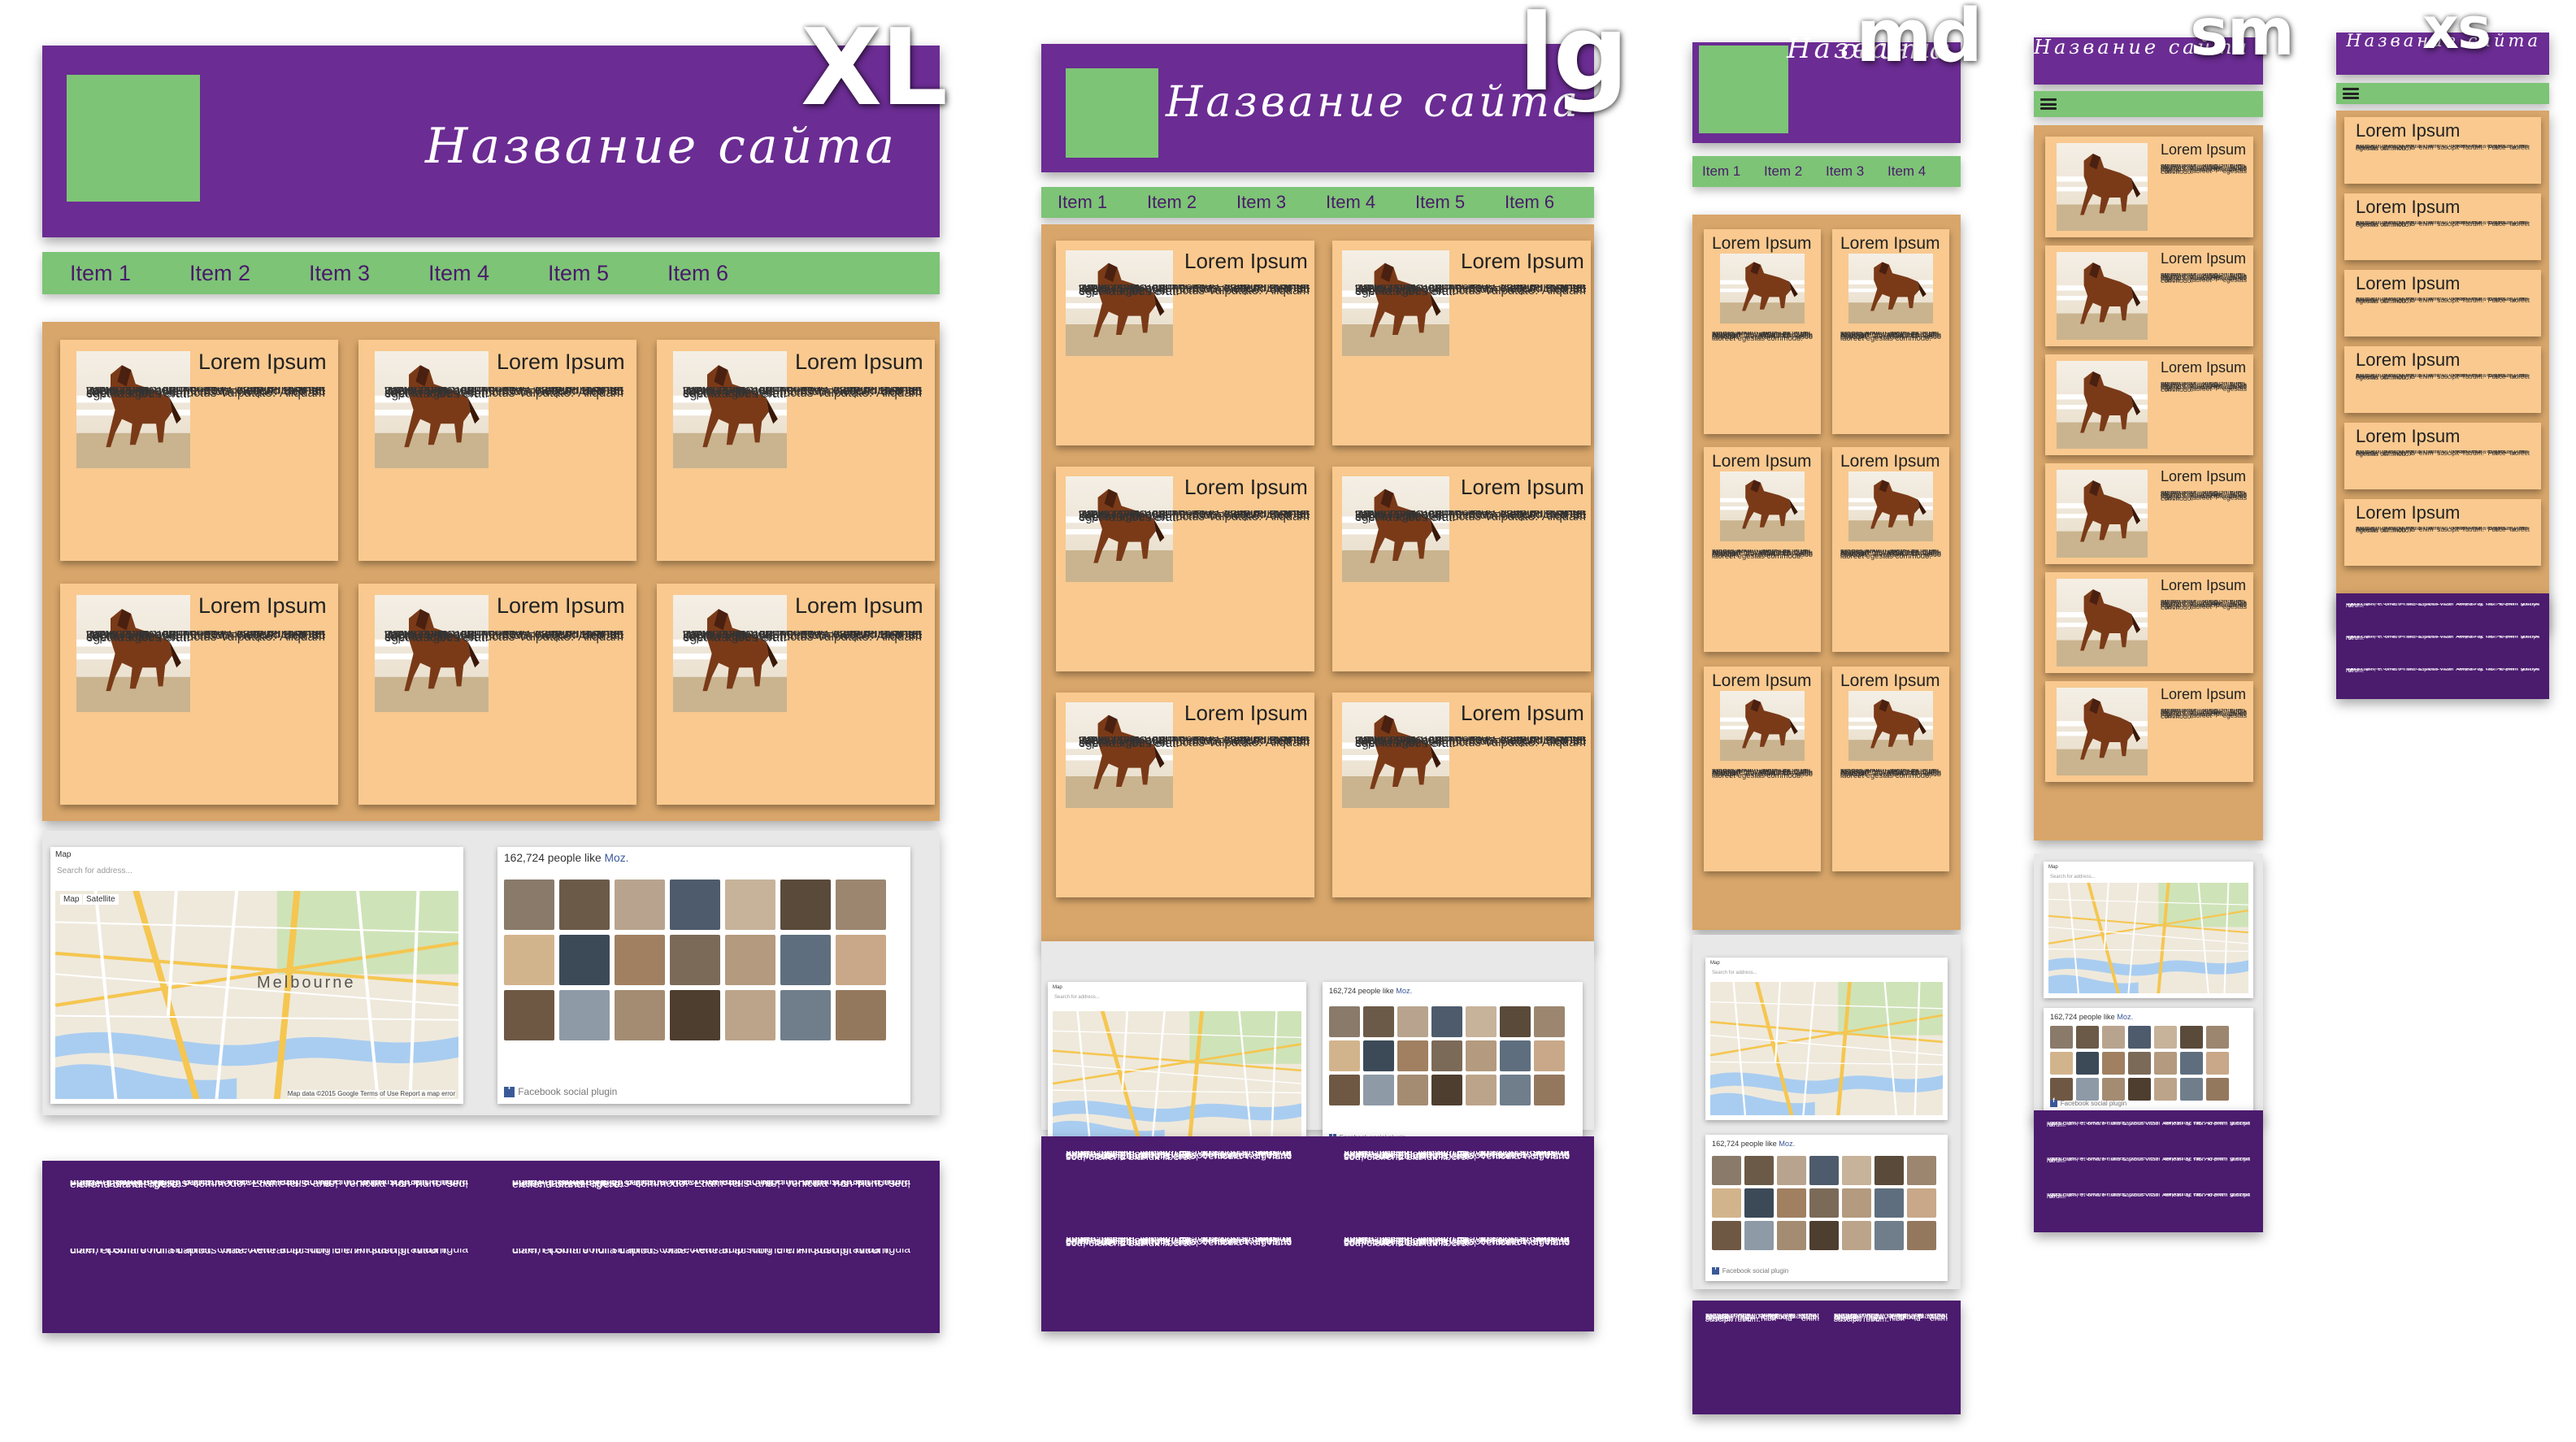  I want to click on hamburger-menu-icon, so click(2048, 104).